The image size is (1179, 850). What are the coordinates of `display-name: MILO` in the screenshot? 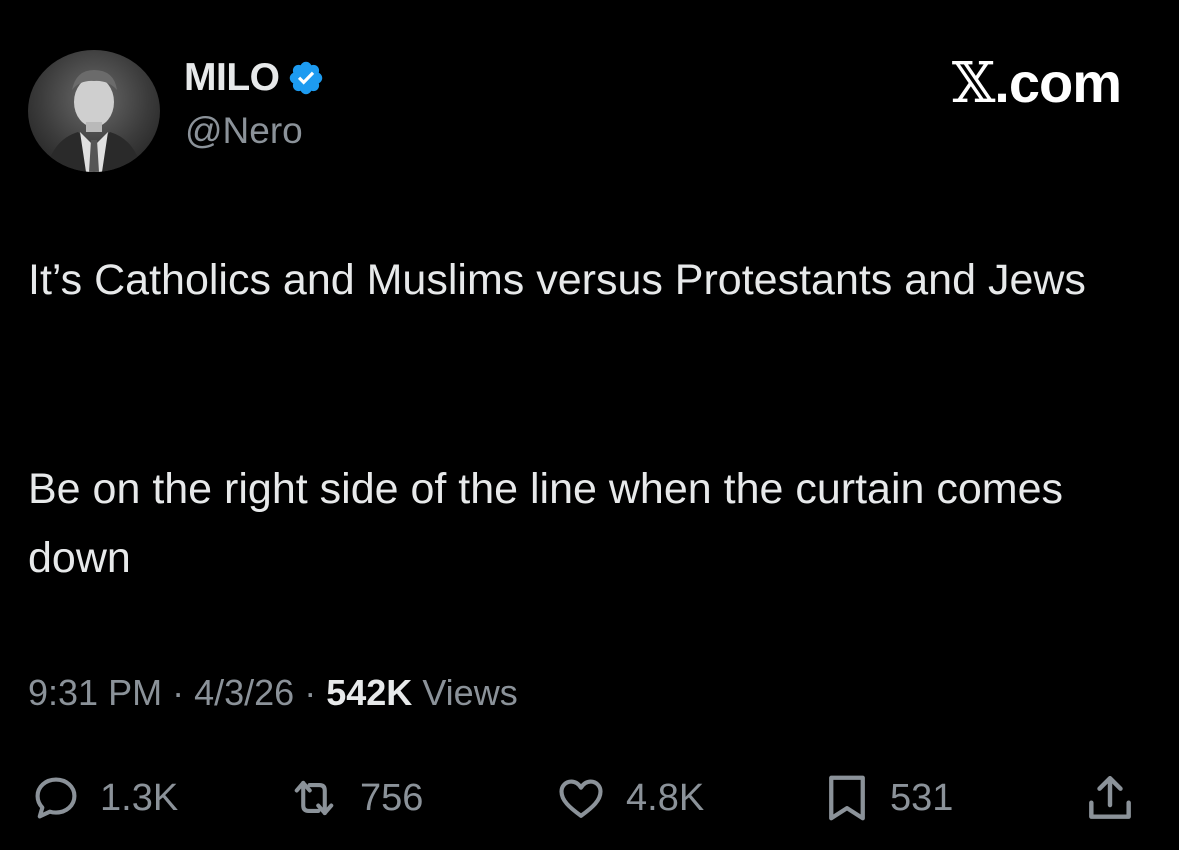 It's located at (232, 78).